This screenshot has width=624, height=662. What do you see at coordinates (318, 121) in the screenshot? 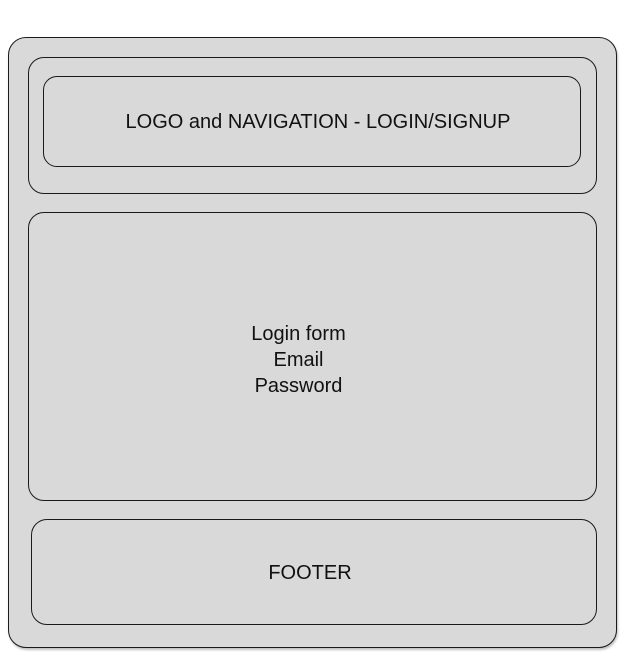
I see `header-label: LOGO and NAVIGATION - LOGIN/SIGNUP` at bounding box center [318, 121].